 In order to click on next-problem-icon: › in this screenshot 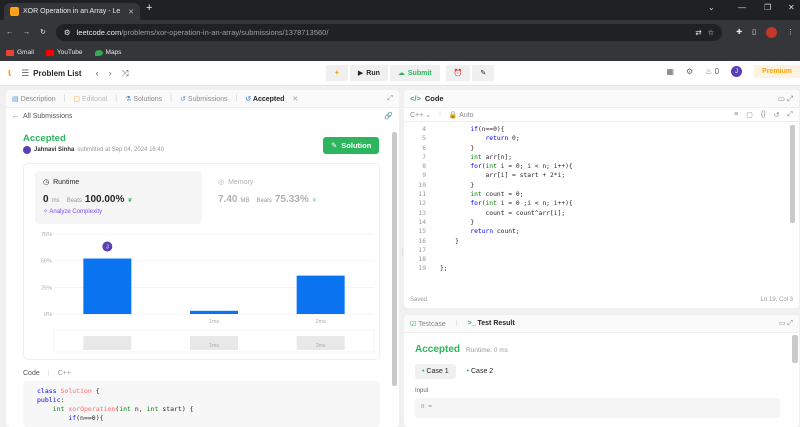, I will do `click(110, 73)`.